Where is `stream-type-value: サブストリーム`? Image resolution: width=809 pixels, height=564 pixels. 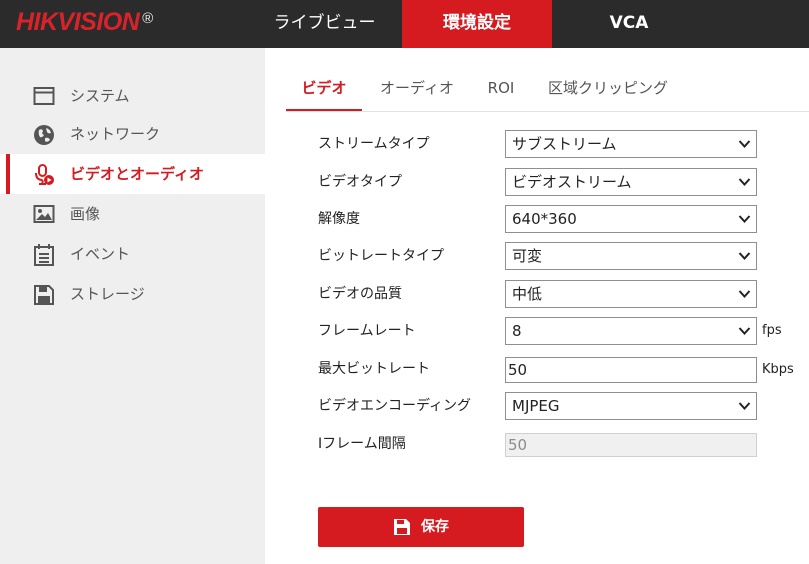
stream-type-value: サブストリーム is located at coordinates (564, 144).